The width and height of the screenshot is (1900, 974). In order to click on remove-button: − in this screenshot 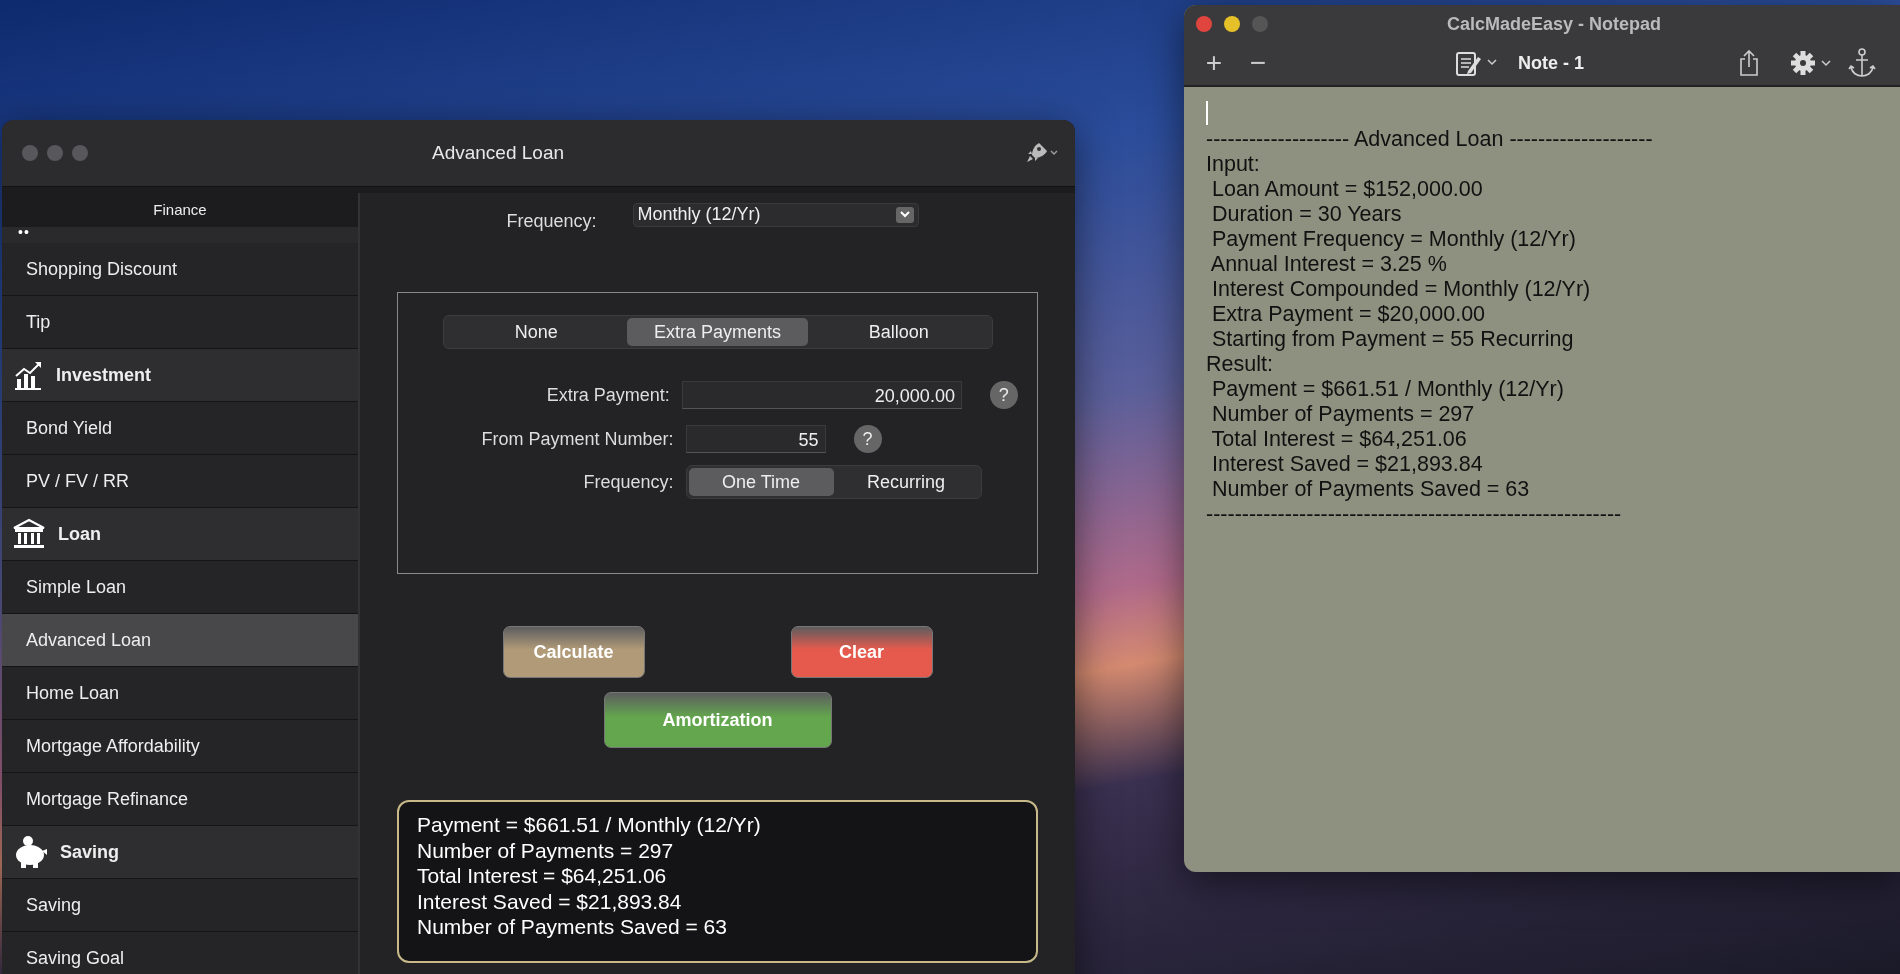, I will do `click(1258, 63)`.